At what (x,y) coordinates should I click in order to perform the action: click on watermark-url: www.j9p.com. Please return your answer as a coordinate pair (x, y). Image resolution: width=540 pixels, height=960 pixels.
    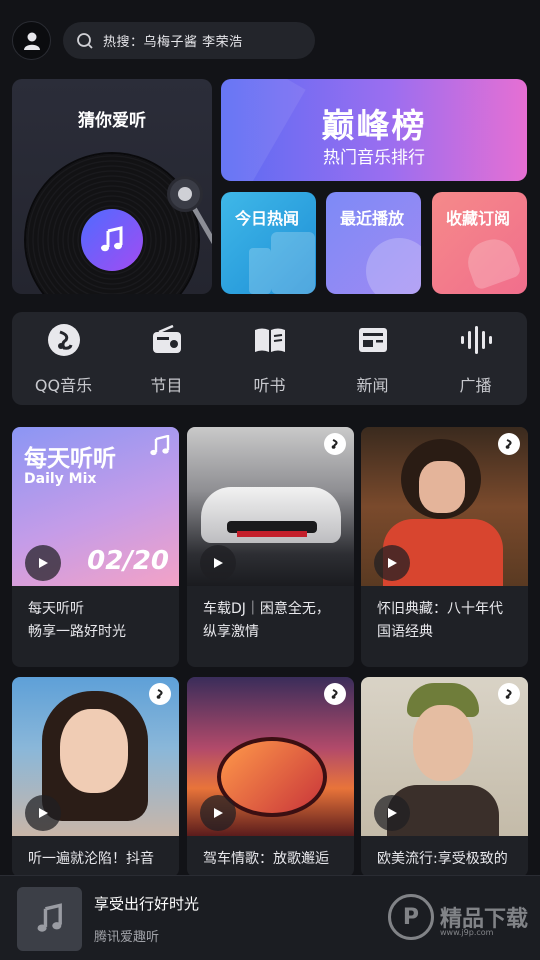
    Looking at the image, I should click on (466, 932).